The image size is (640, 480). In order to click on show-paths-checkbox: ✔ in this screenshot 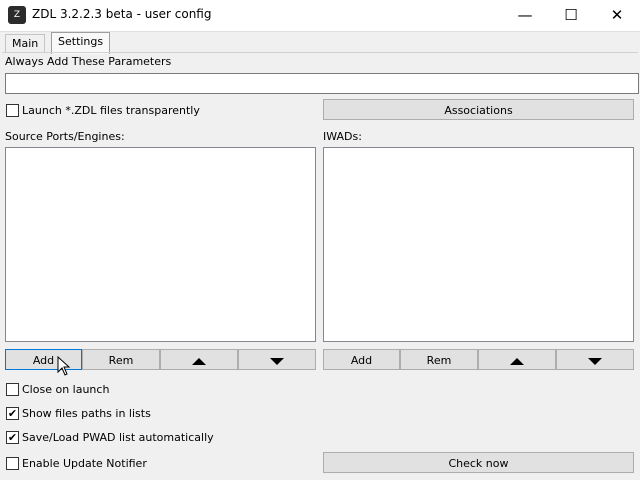, I will do `click(12, 413)`.